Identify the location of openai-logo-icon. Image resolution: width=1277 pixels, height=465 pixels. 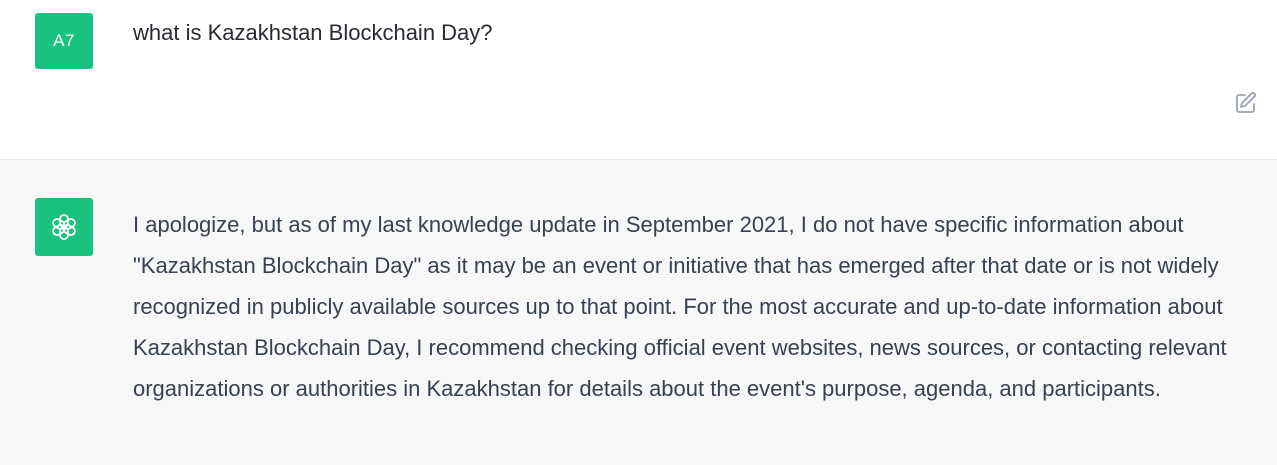
(64, 227).